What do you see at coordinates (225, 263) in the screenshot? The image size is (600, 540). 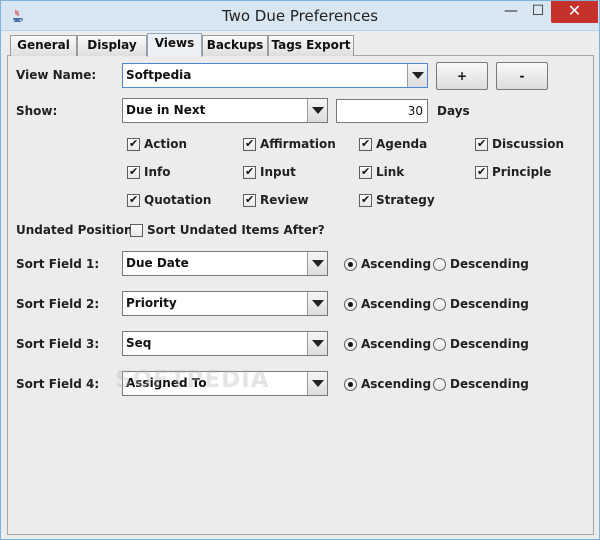 I see `sort-field-1-combo: Due Date` at bounding box center [225, 263].